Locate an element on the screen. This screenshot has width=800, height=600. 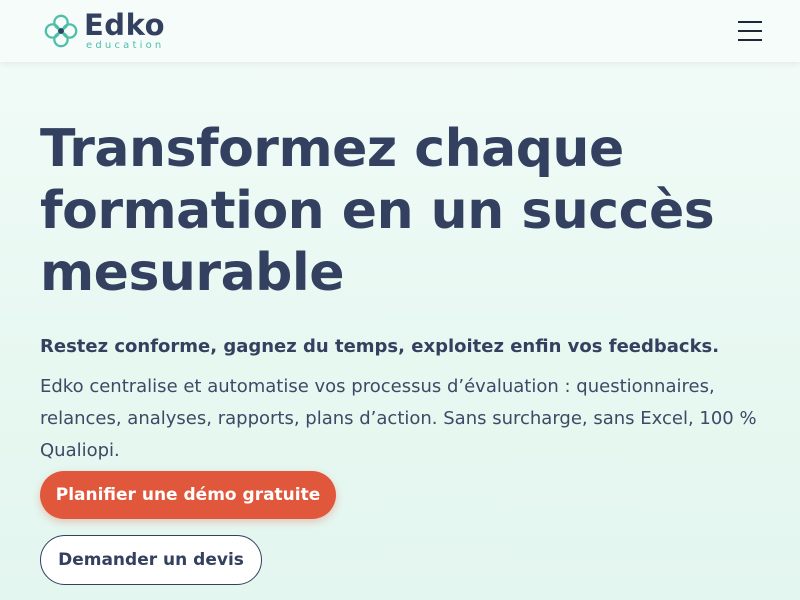
hamburger-menu-icon is located at coordinates (751, 31).